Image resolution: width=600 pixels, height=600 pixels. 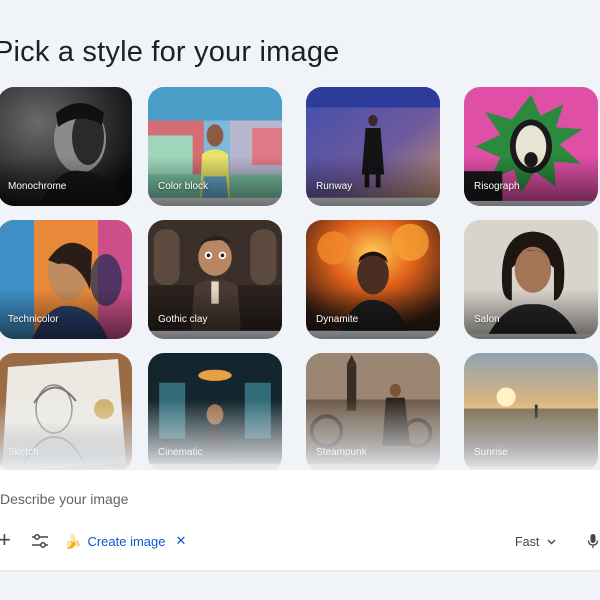 What do you see at coordinates (487, 319) in the screenshot?
I see `style-label: Salon` at bounding box center [487, 319].